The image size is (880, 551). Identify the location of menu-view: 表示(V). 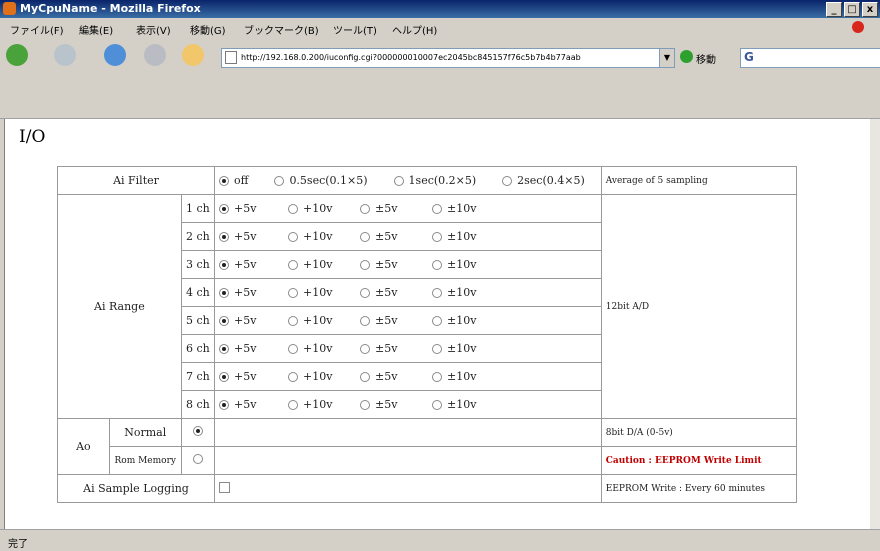
(153, 29).